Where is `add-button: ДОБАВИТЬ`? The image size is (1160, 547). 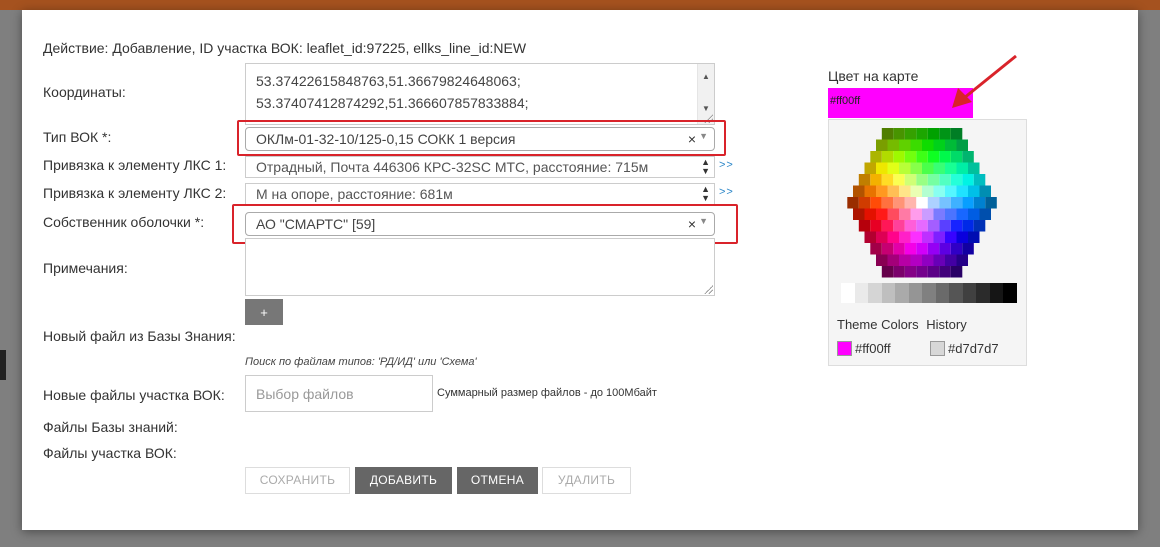
add-button: ДОБАВИТЬ is located at coordinates (403, 480).